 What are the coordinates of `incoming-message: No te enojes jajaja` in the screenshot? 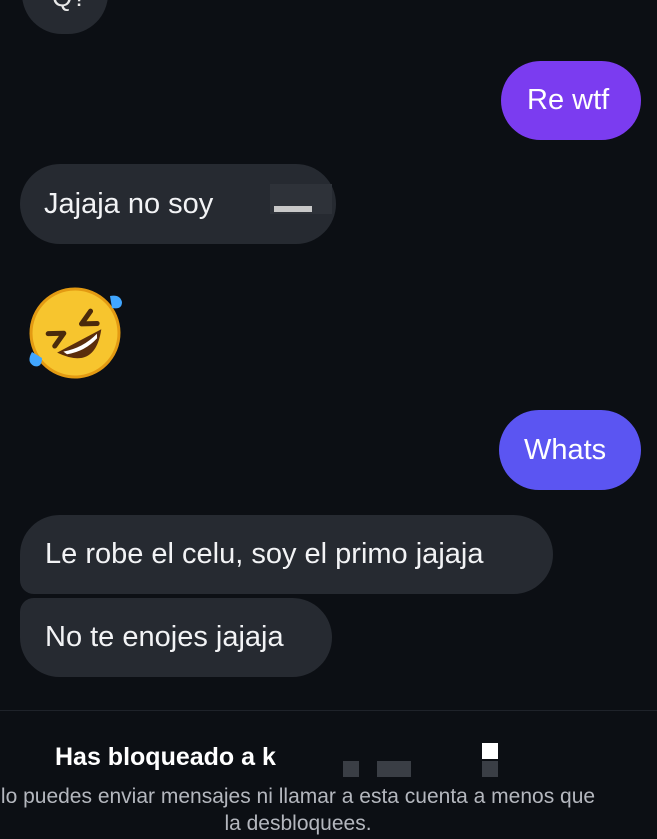 It's located at (176, 637).